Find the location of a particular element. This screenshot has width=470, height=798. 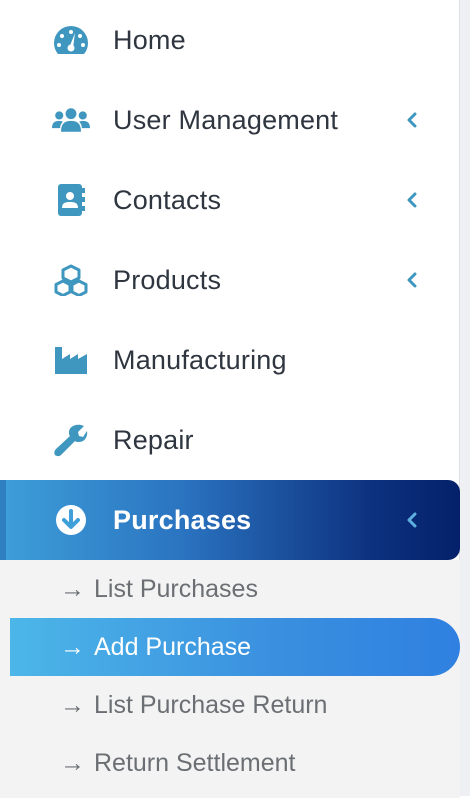

sidebar-item-label: Repair is located at coordinates (153, 439).